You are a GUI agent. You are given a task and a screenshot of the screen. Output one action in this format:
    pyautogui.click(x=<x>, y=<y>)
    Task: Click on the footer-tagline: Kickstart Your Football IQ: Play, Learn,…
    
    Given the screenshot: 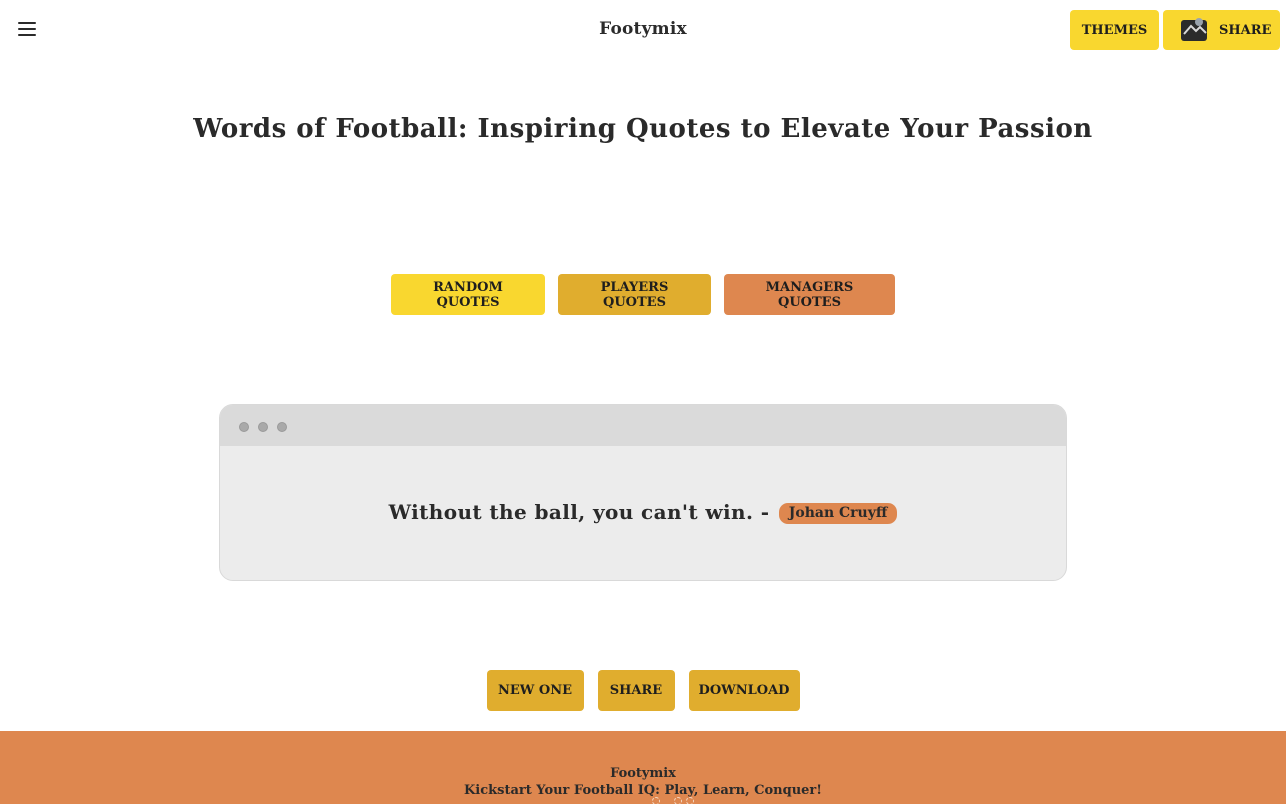 What is the action you would take?
    pyautogui.click(x=643, y=790)
    